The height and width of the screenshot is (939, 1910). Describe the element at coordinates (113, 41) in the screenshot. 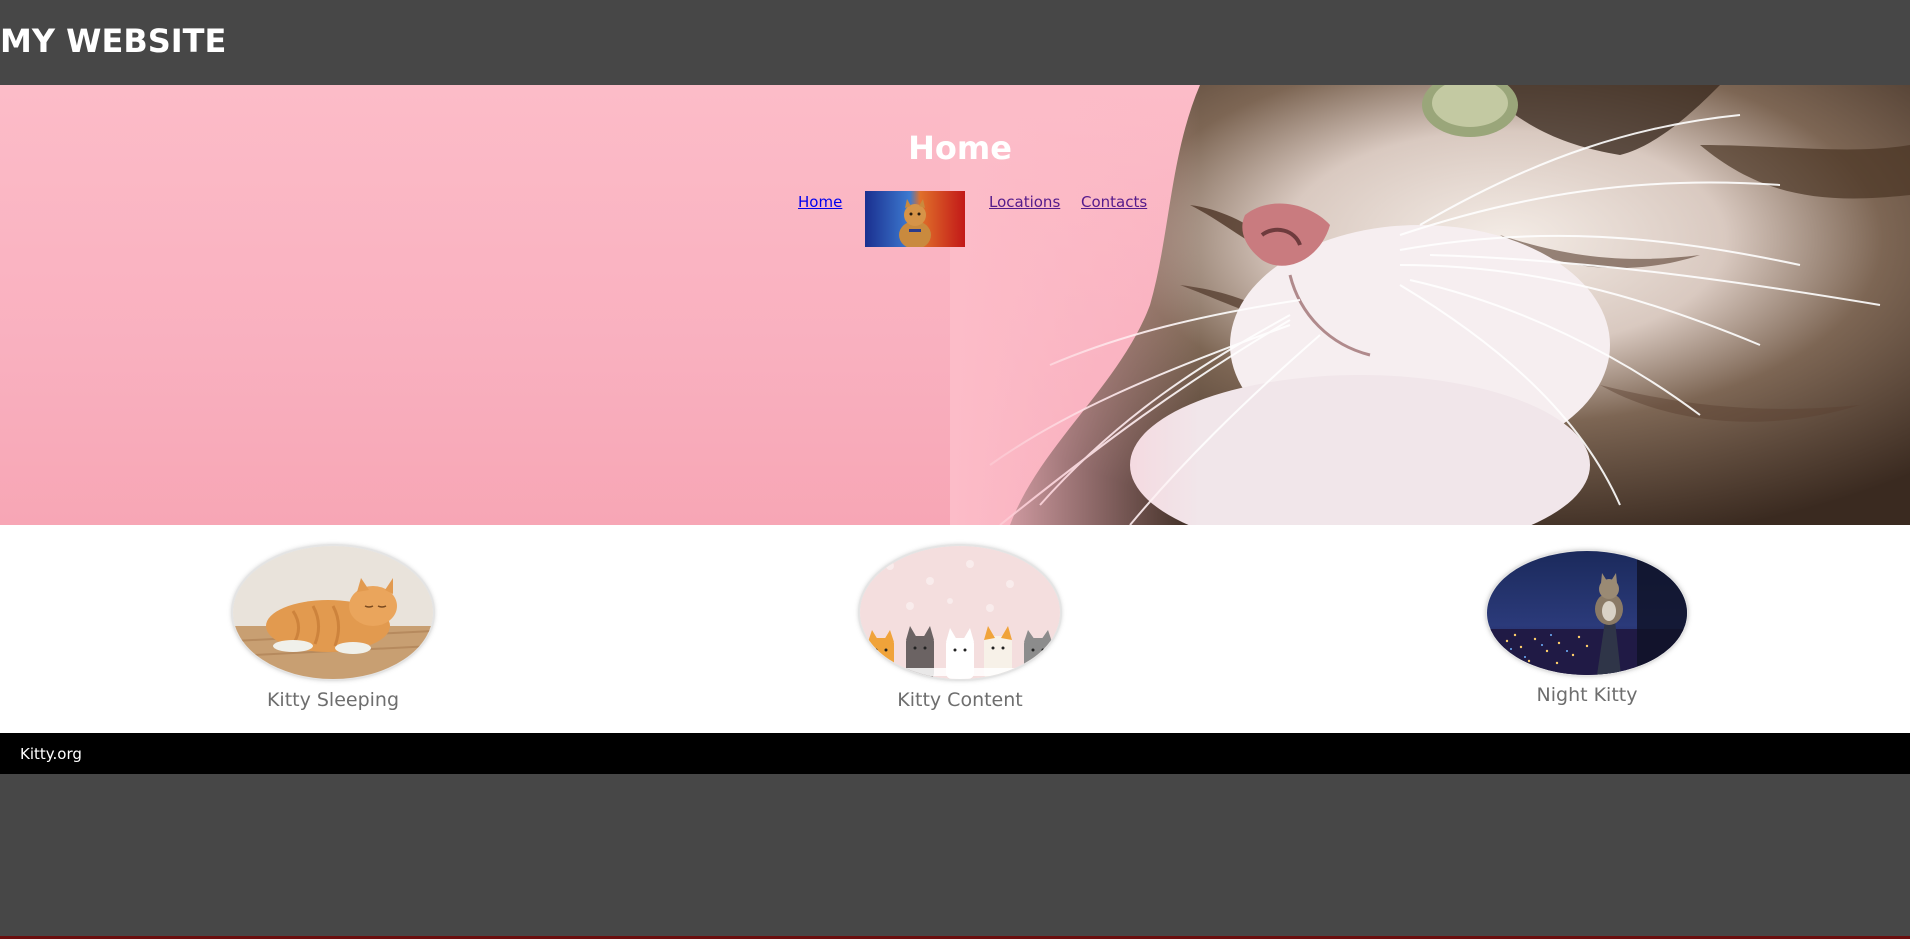

I see `site-title: MY WEBSITE` at that location.